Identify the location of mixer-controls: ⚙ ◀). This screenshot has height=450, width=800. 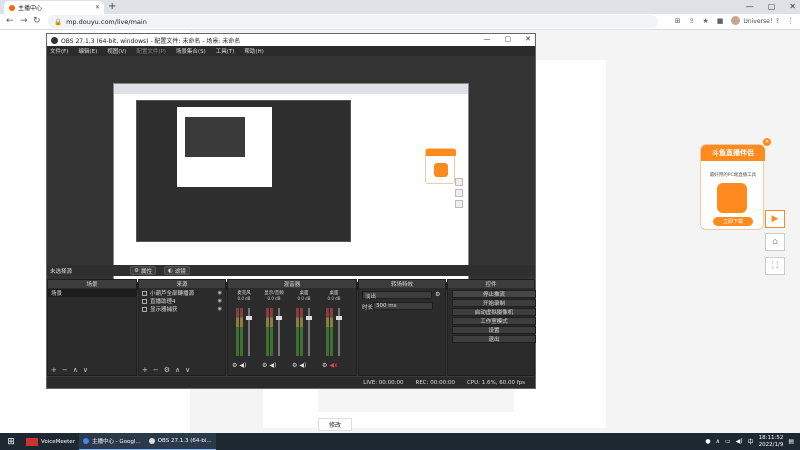
(239, 365).